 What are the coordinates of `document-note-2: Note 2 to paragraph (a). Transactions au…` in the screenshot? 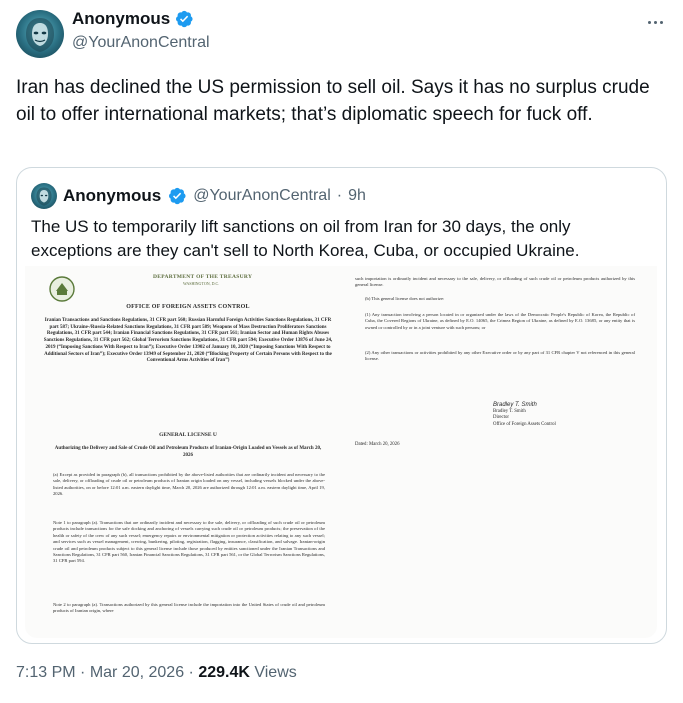 It's located at (189, 608).